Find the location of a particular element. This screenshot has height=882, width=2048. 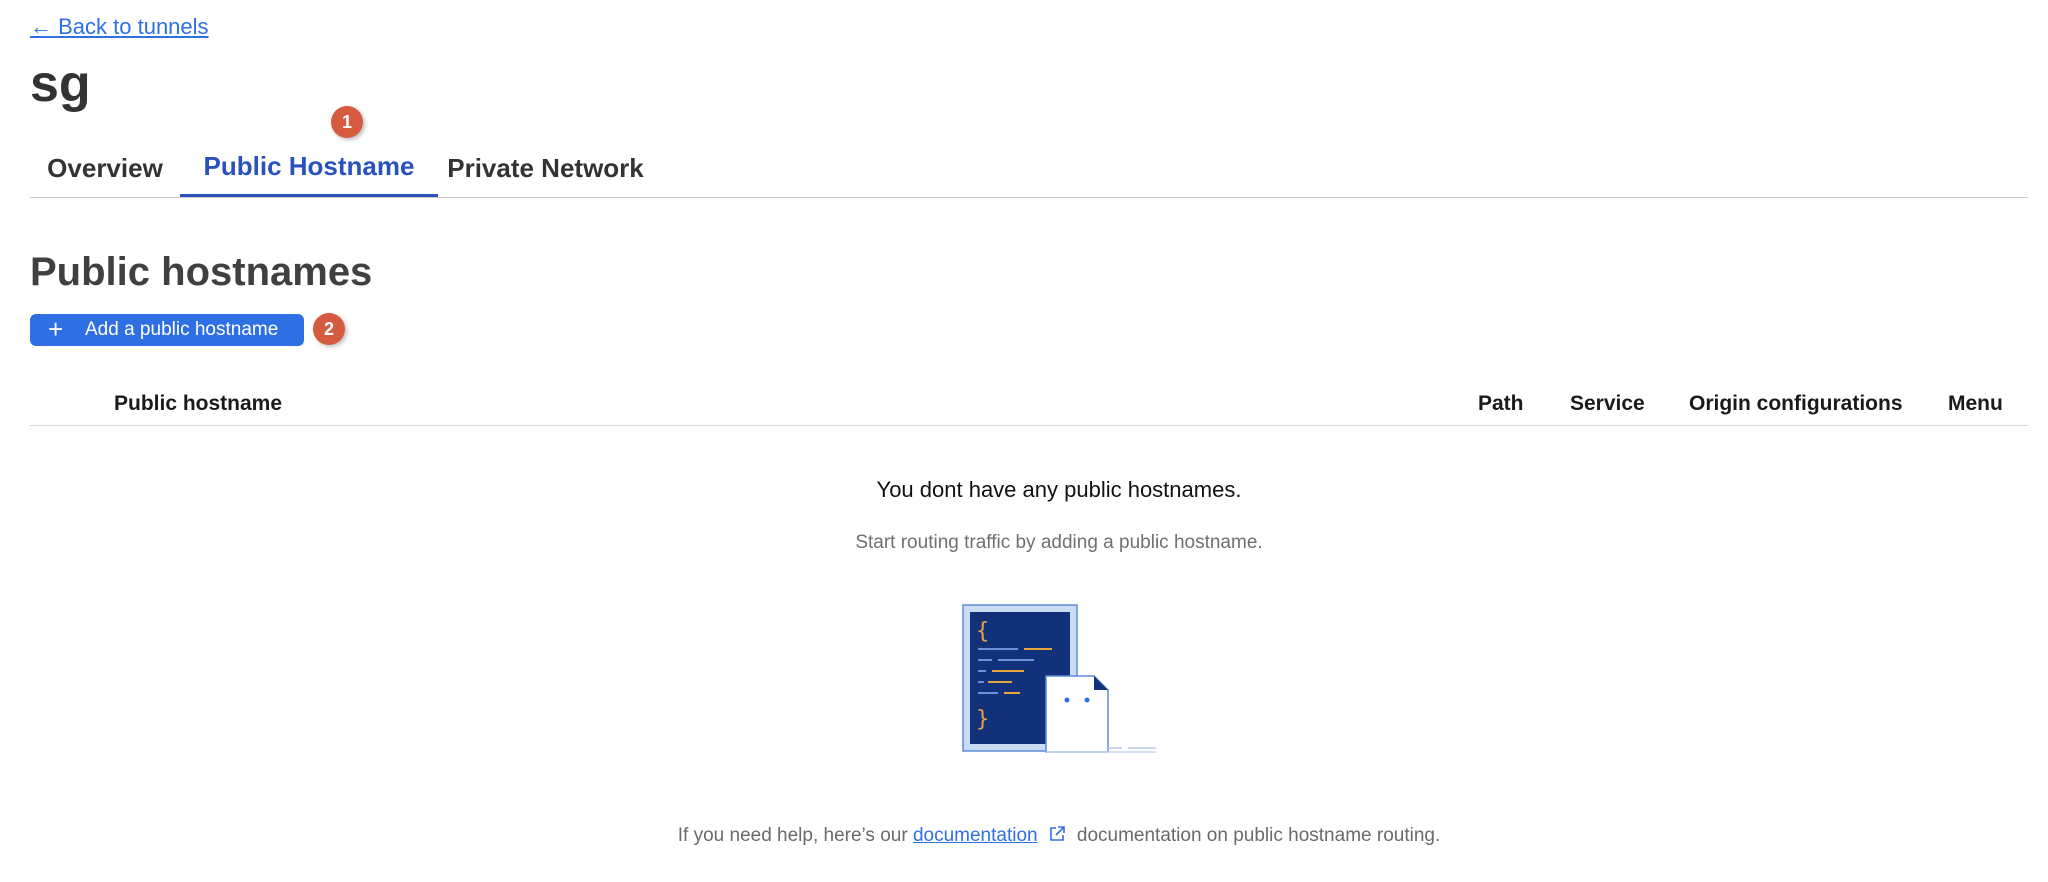

external-link-icon is located at coordinates (1057, 837).